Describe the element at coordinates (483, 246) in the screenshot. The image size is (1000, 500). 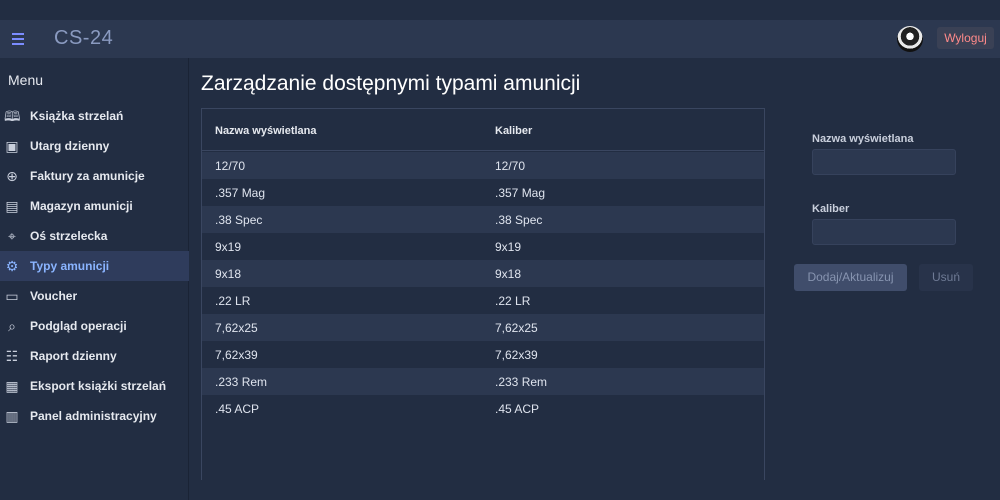
I see `table-row: 9x19 9x19` at that location.